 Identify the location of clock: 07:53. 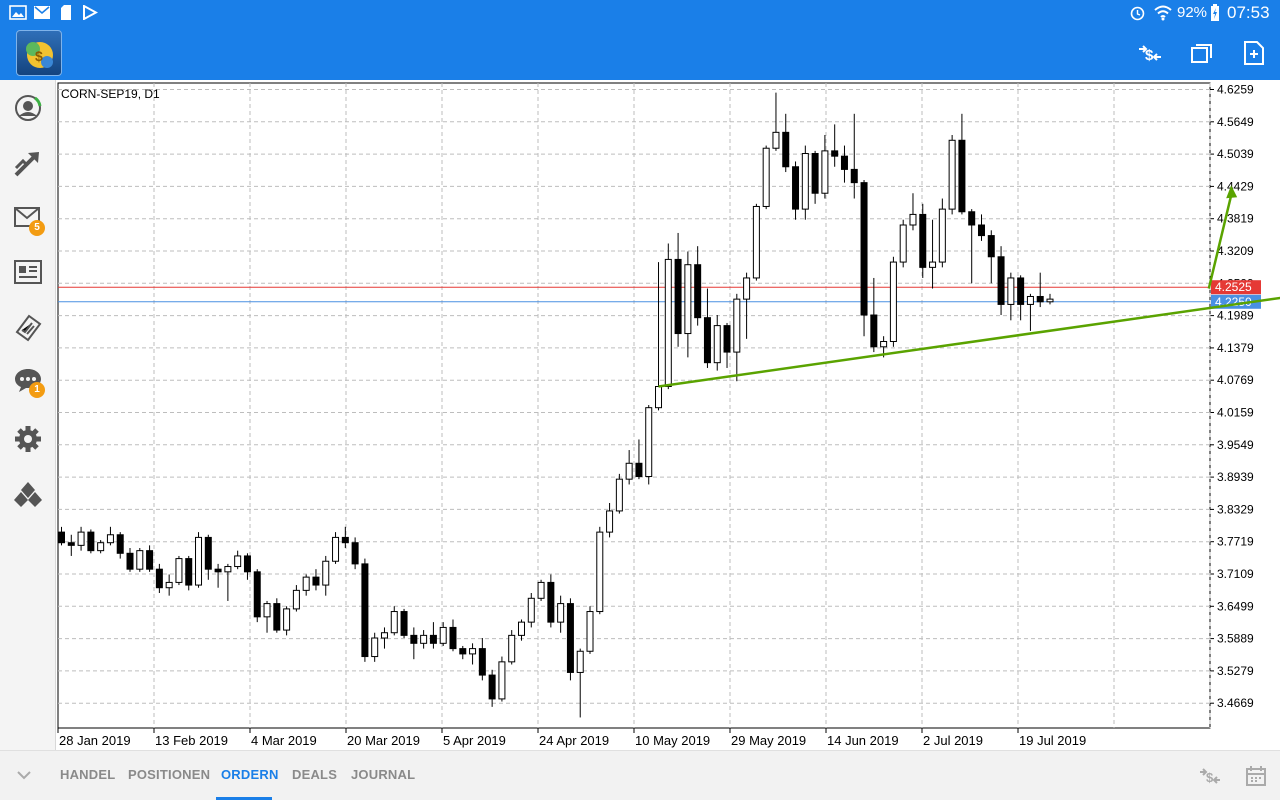
(1248, 13).